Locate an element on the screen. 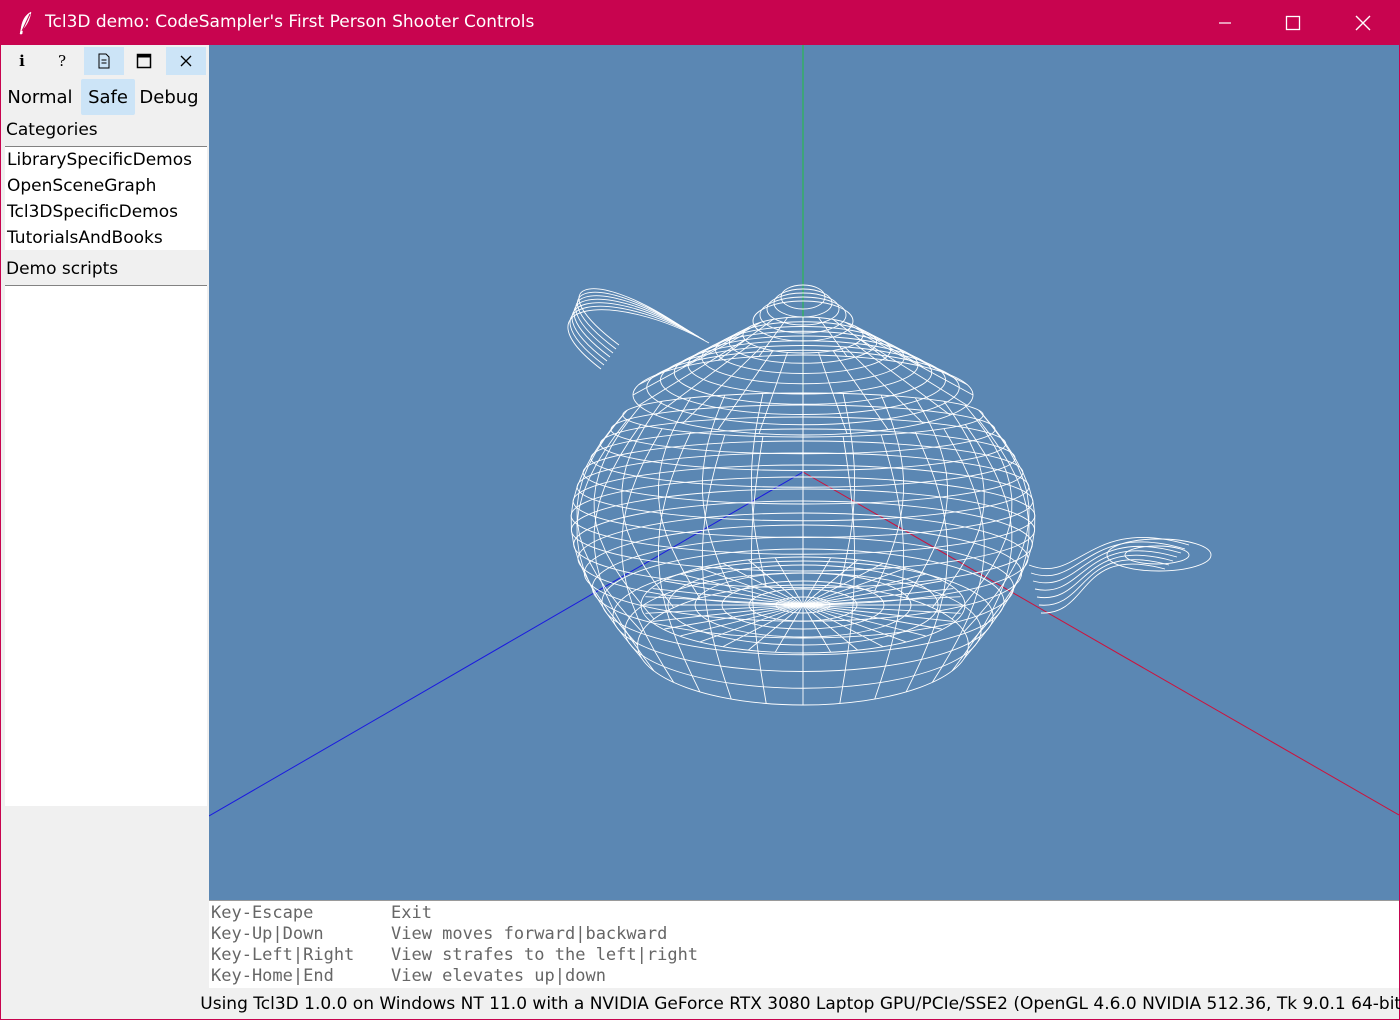  key-action: View elevates up|down is located at coordinates (498, 976).